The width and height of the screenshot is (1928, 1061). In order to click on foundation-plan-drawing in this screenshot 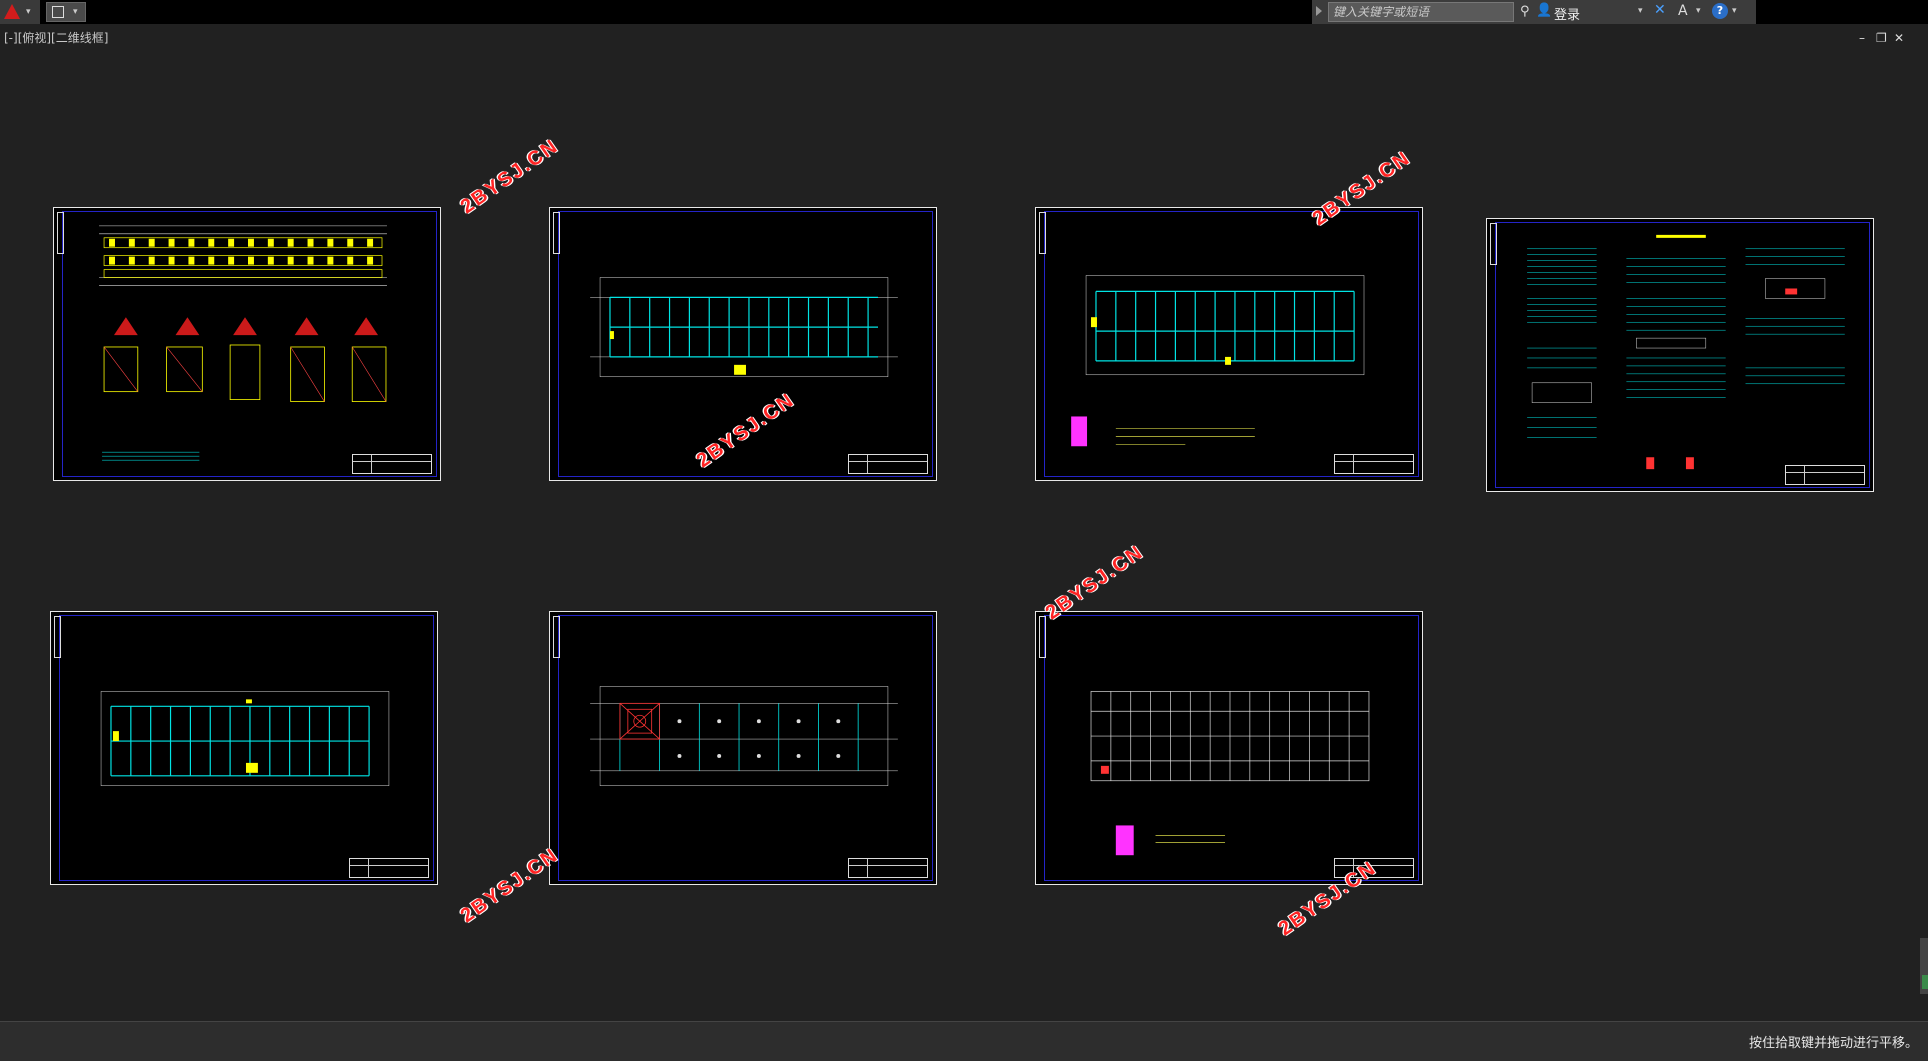, I will do `click(243, 343)`.